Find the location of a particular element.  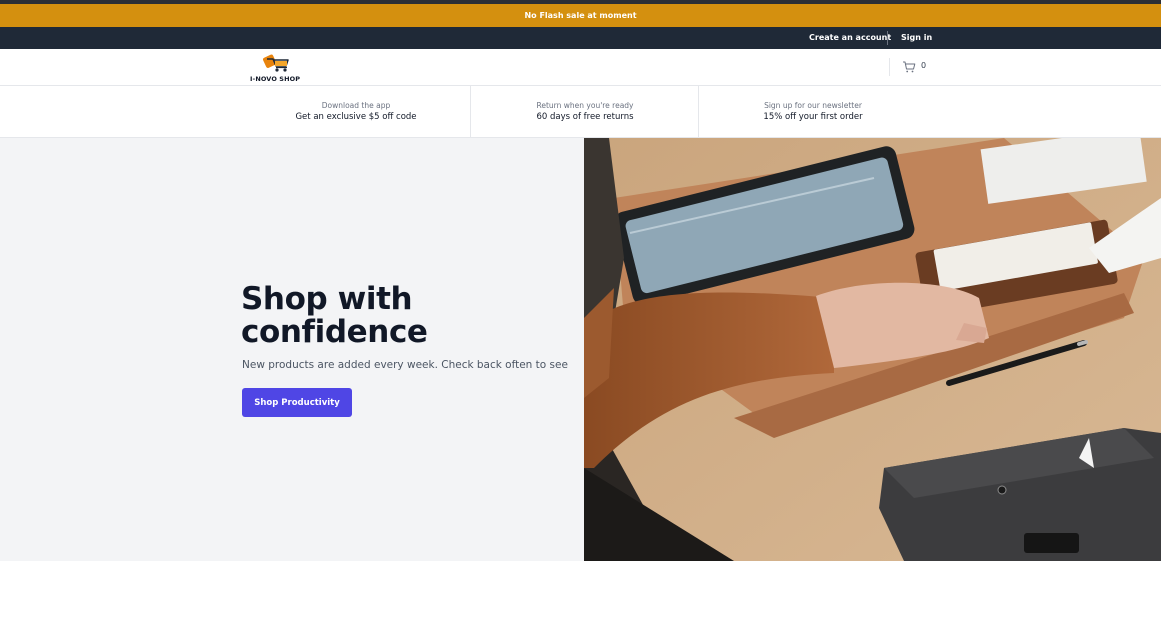

perk-value: 15% off your first order is located at coordinates (813, 117).